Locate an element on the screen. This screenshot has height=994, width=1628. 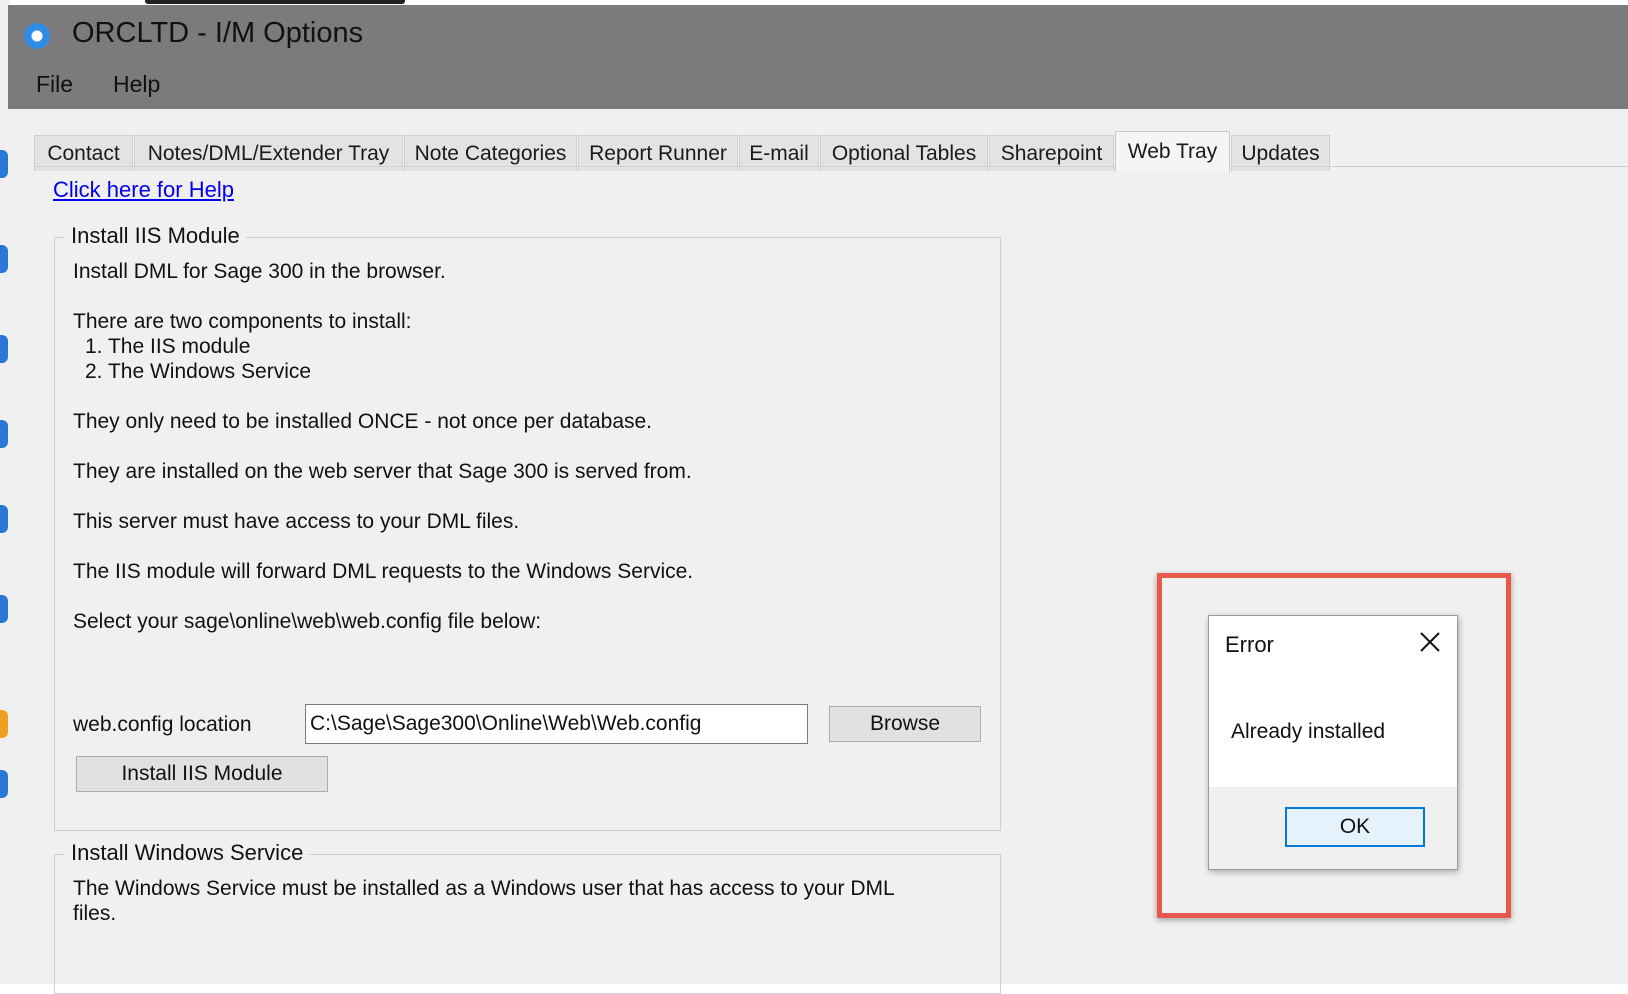
dialog-footer: OK is located at coordinates (1333, 828).